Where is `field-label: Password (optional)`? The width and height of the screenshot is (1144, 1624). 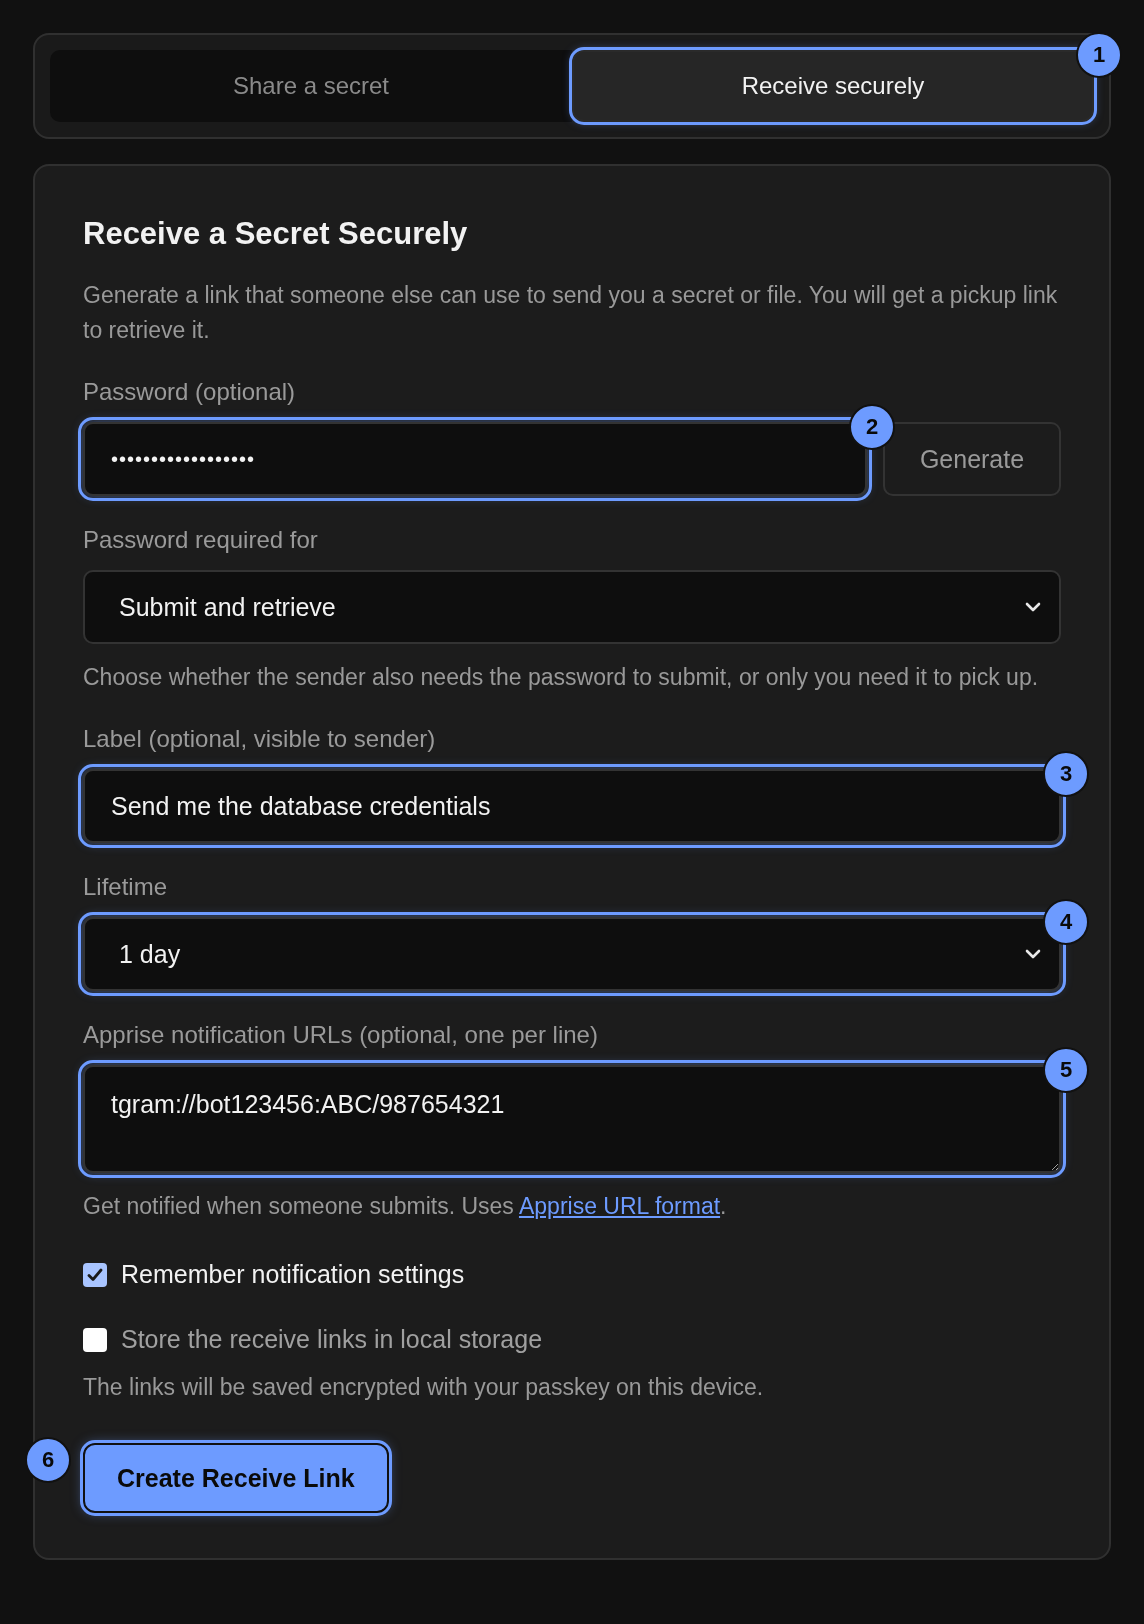 field-label: Password (optional) is located at coordinates (190, 392).